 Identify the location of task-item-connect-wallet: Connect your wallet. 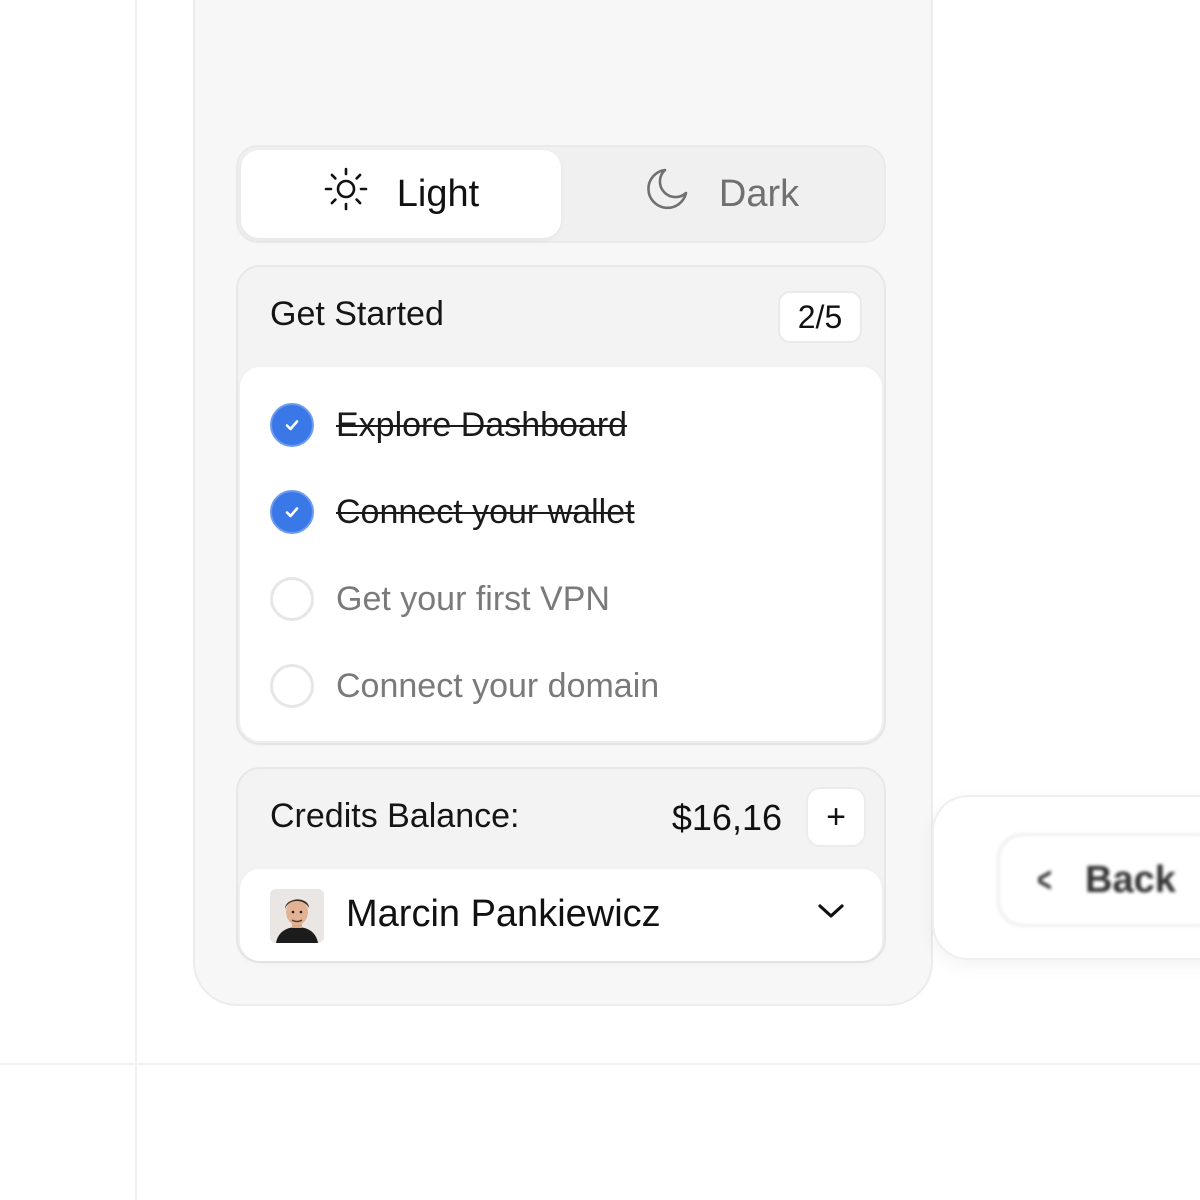
(452, 512).